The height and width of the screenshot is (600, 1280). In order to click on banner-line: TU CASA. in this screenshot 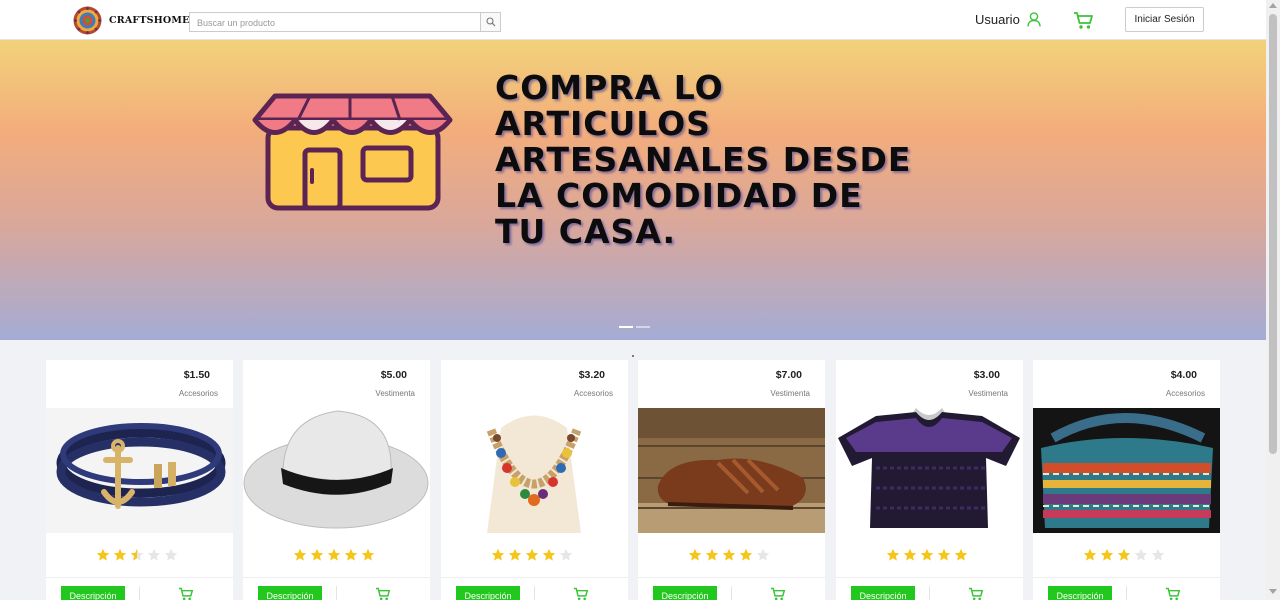, I will do `click(586, 231)`.